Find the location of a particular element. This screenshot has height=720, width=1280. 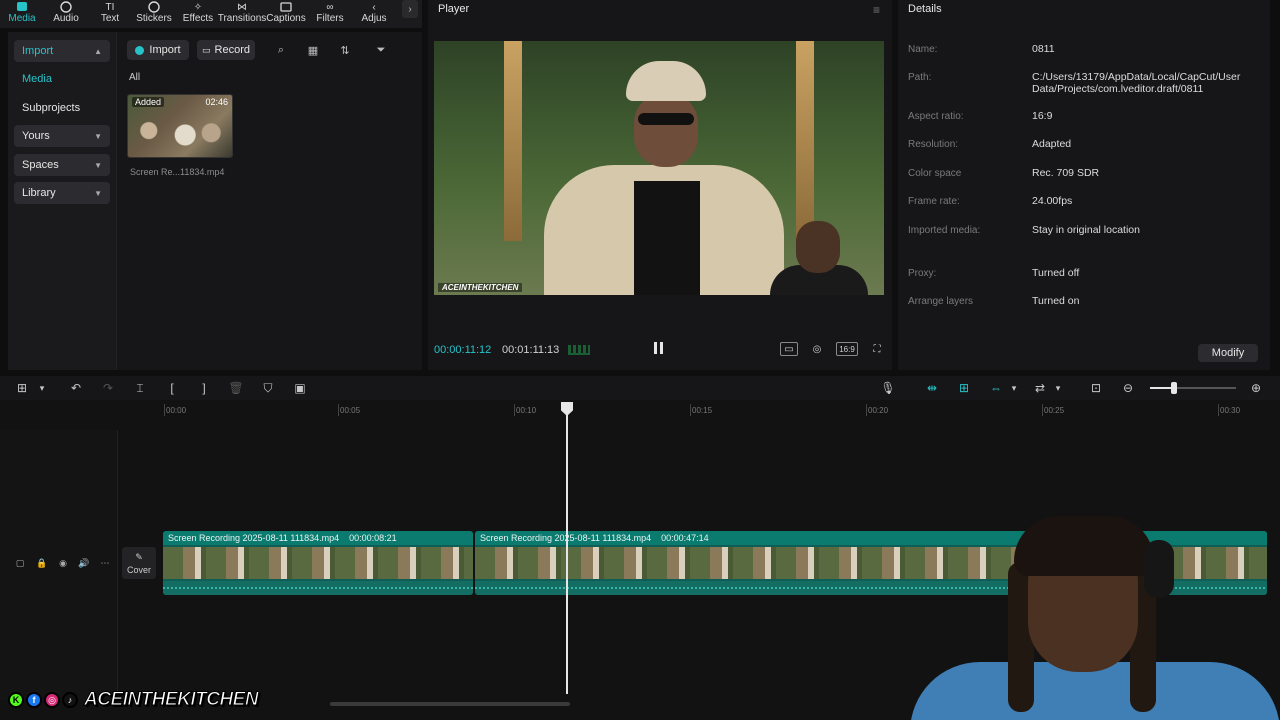

detail-key: Resolution: is located at coordinates (933, 144).